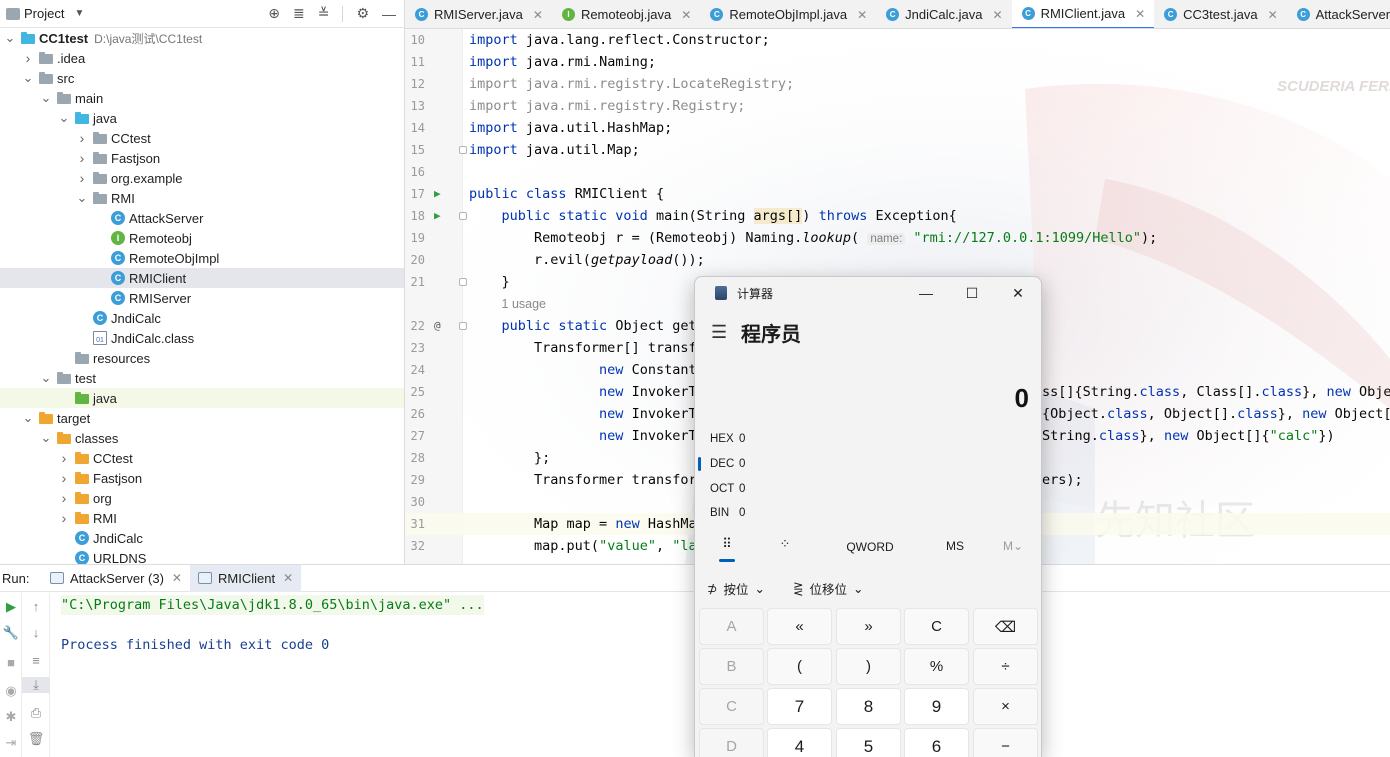  Describe the element at coordinates (868, 464) in the screenshot. I see `radix-dec: DEC 0` at that location.